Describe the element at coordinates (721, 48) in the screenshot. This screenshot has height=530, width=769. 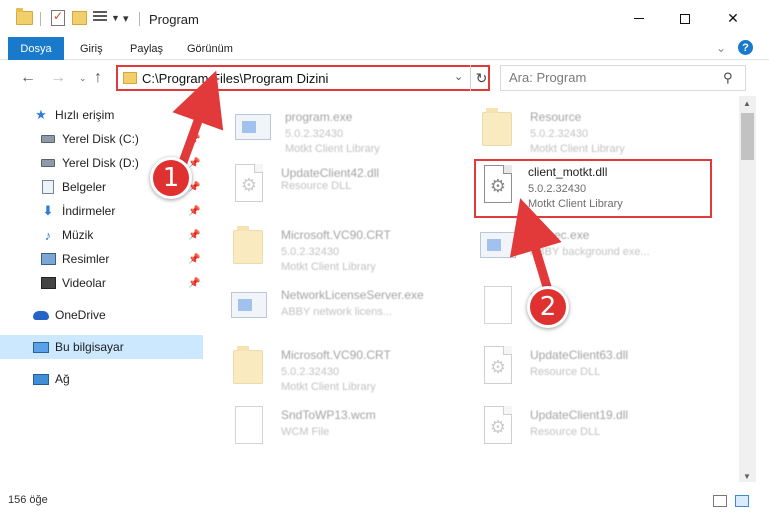
I see `expand-ribbon-icon: ⌄` at that location.